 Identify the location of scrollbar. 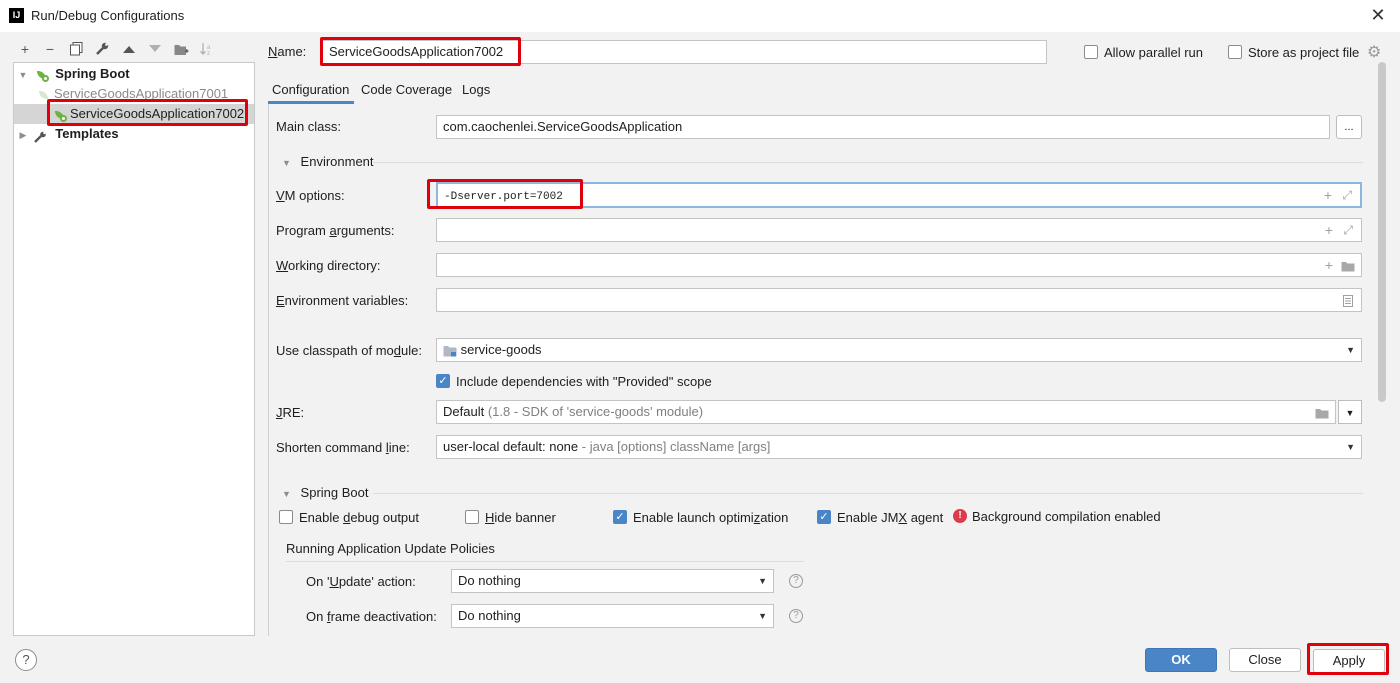
(1382, 232).